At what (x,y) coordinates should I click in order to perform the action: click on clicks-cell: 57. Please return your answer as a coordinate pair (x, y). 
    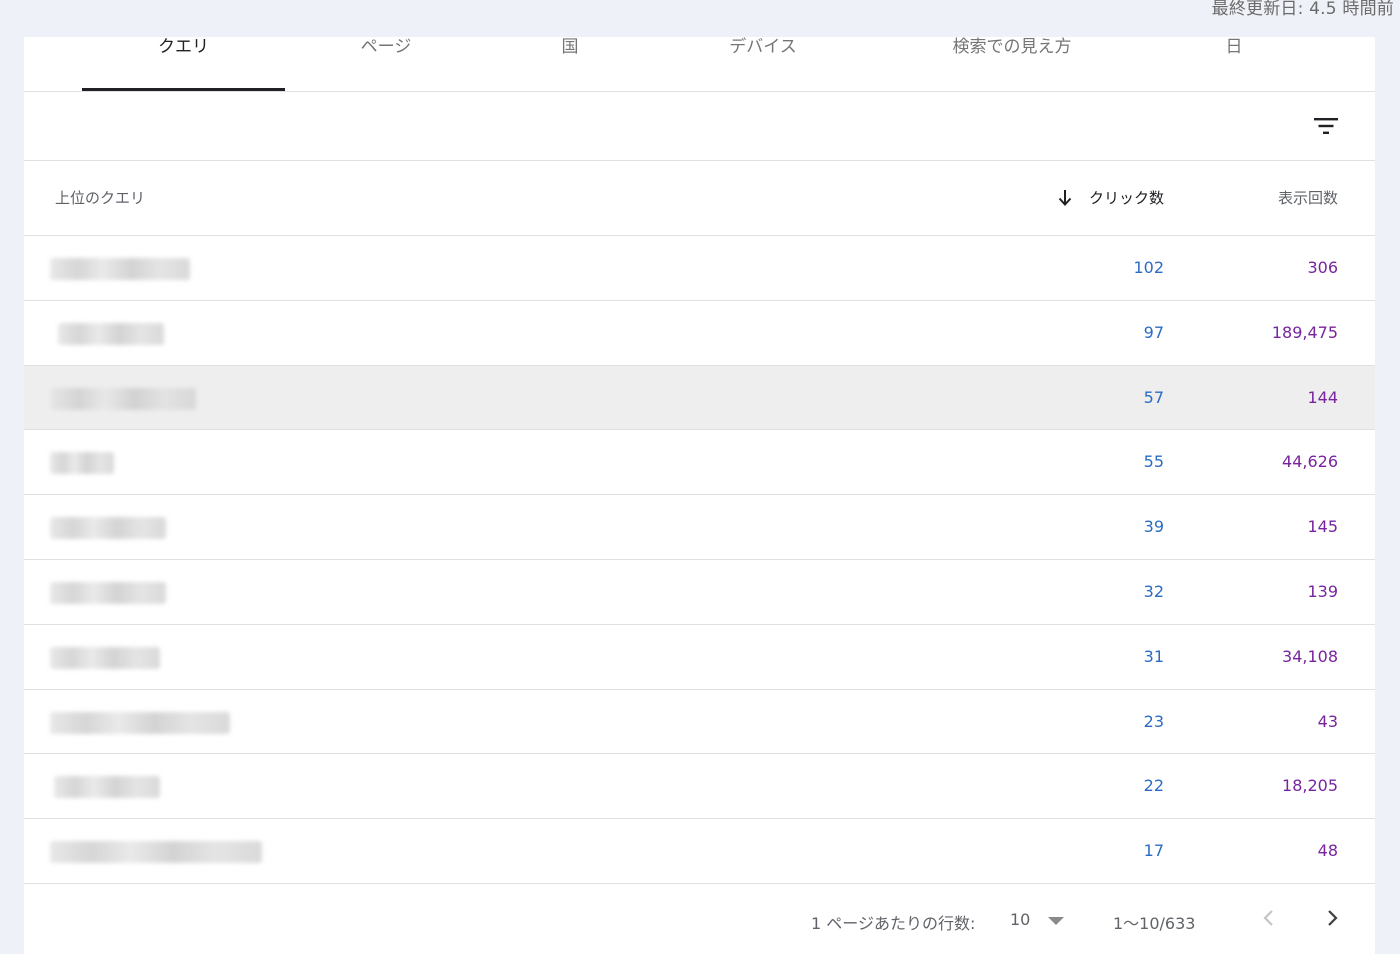
    Looking at the image, I should click on (1153, 397).